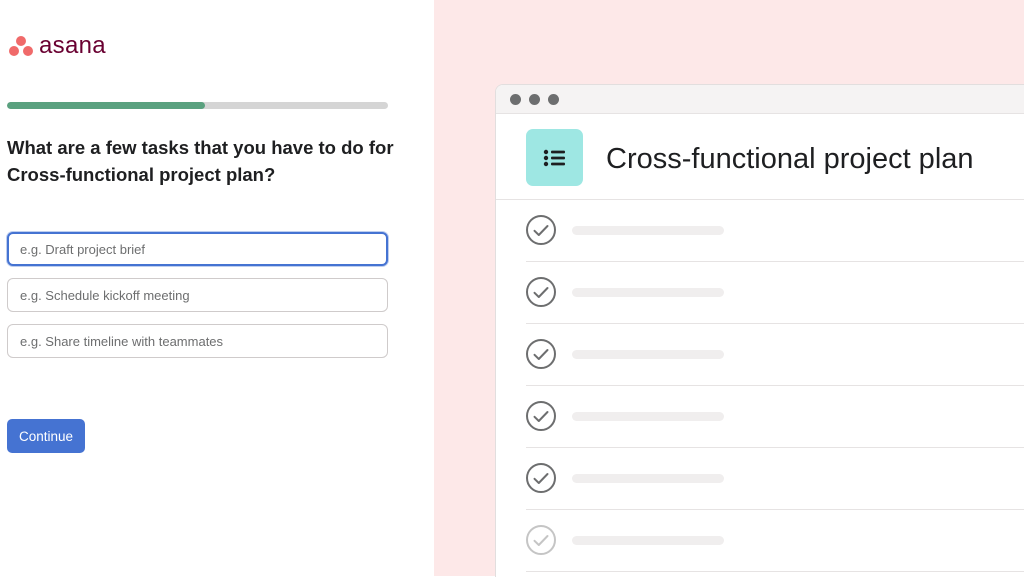 The width and height of the screenshot is (1024, 577). I want to click on asana-logo: asana, so click(57, 46).